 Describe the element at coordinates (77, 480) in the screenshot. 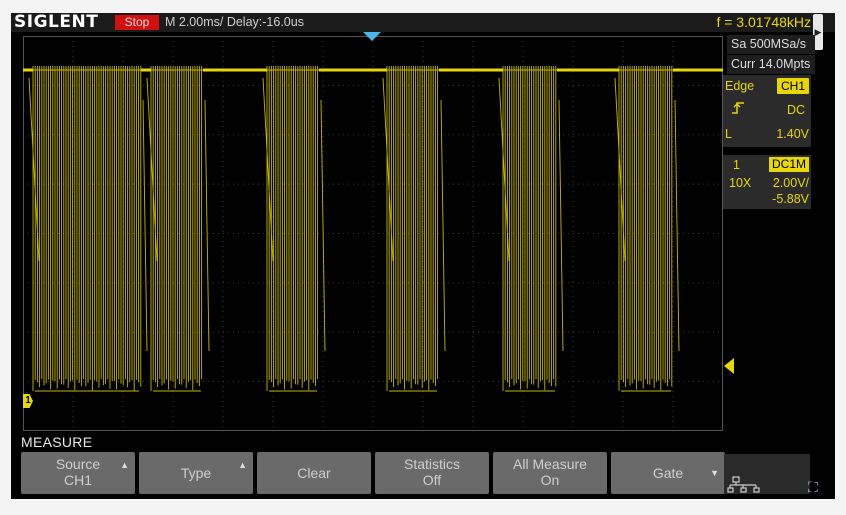

I see `softkey-value: CH1` at that location.